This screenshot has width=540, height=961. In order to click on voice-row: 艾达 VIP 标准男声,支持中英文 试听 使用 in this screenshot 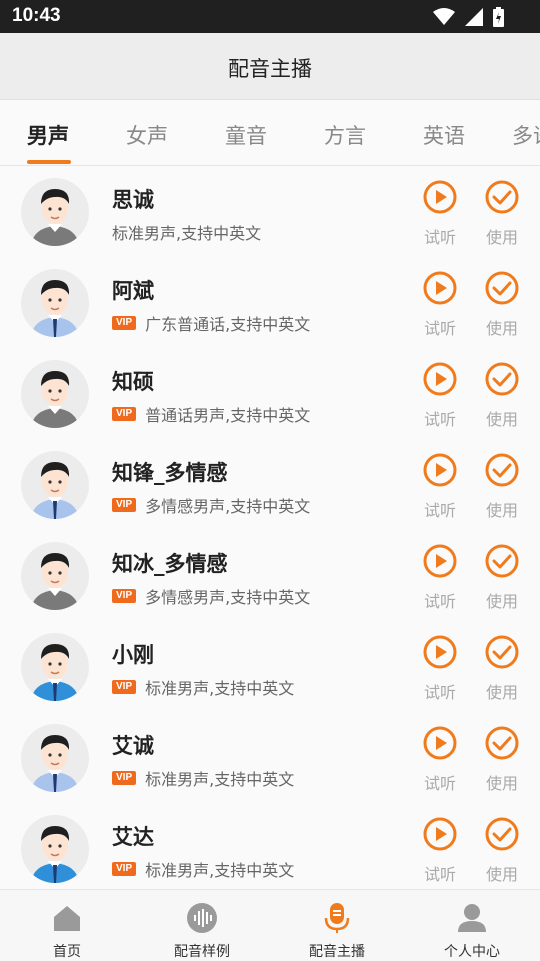, I will do `click(270, 845)`.